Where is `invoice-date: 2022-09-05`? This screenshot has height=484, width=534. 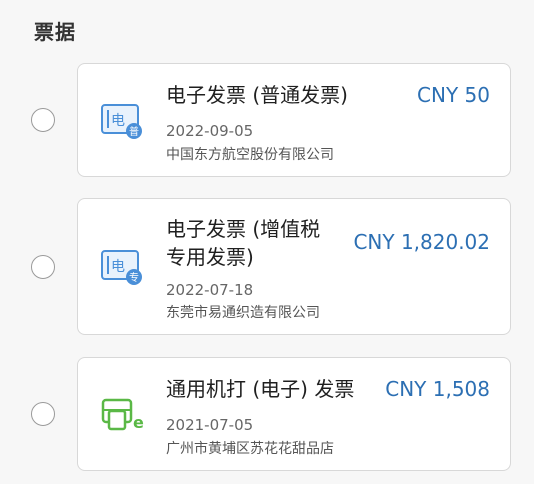
invoice-date: 2022-09-05 is located at coordinates (210, 131).